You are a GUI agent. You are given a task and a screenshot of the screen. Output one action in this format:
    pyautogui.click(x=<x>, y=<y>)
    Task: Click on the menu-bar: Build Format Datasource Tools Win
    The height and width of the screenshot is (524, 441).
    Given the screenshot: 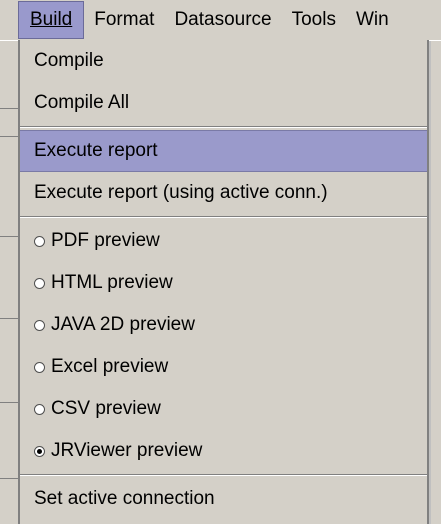 What is the action you would take?
    pyautogui.click(x=220, y=20)
    